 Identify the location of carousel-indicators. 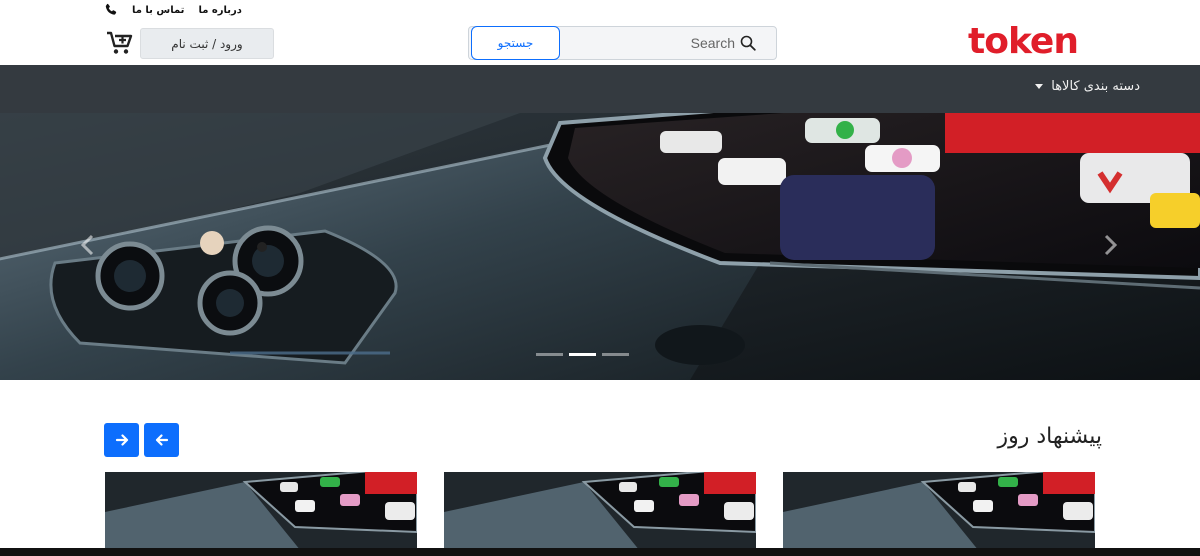
(582, 354).